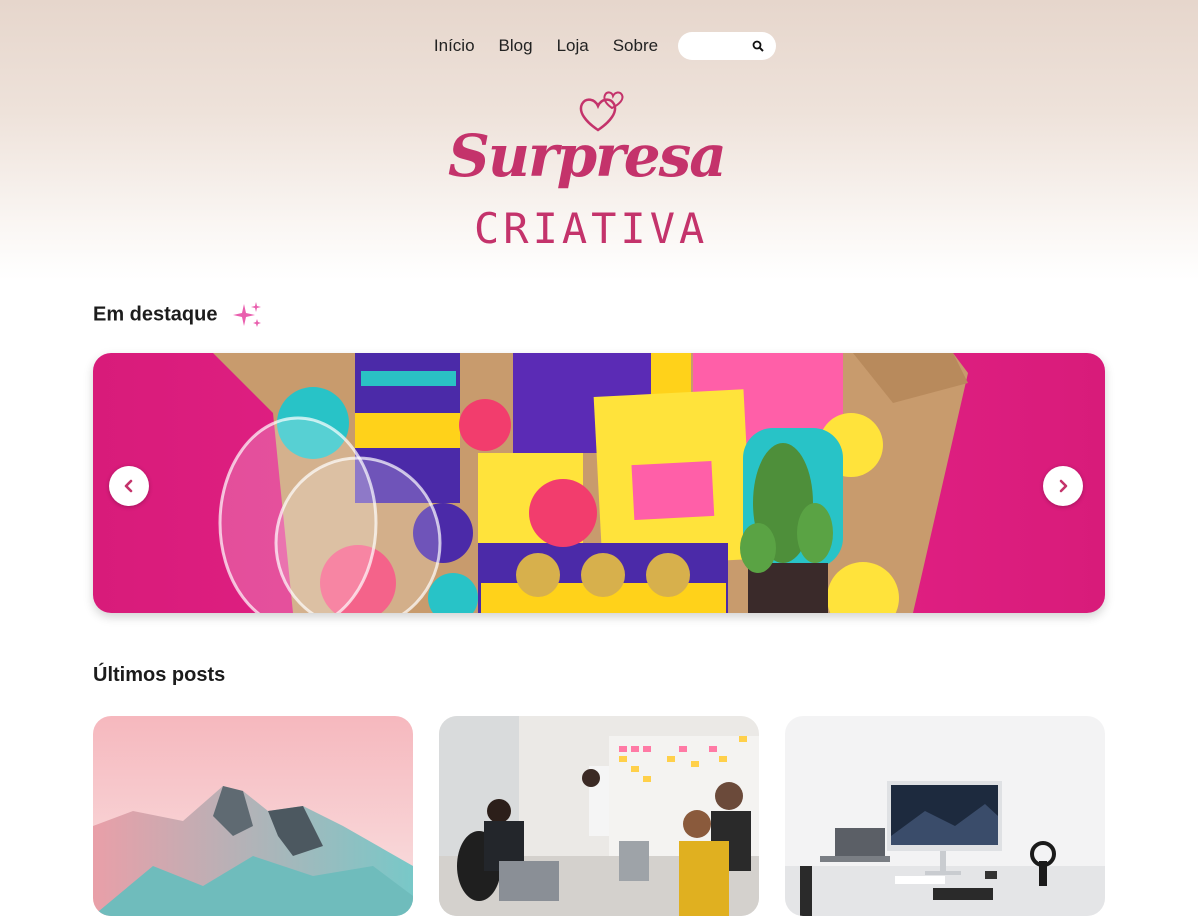 This screenshot has height=916, width=1198. I want to click on desk-computer-photo, so click(945, 816).